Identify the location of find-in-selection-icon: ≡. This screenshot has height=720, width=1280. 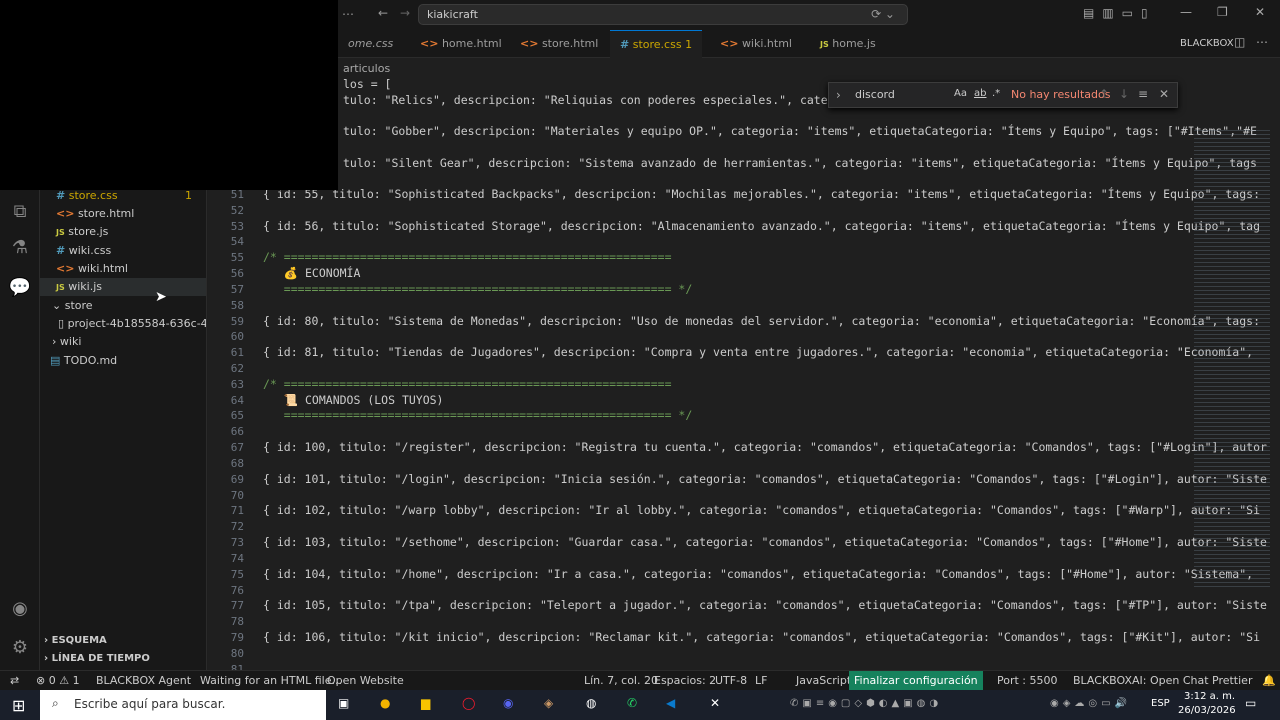
(1143, 94).